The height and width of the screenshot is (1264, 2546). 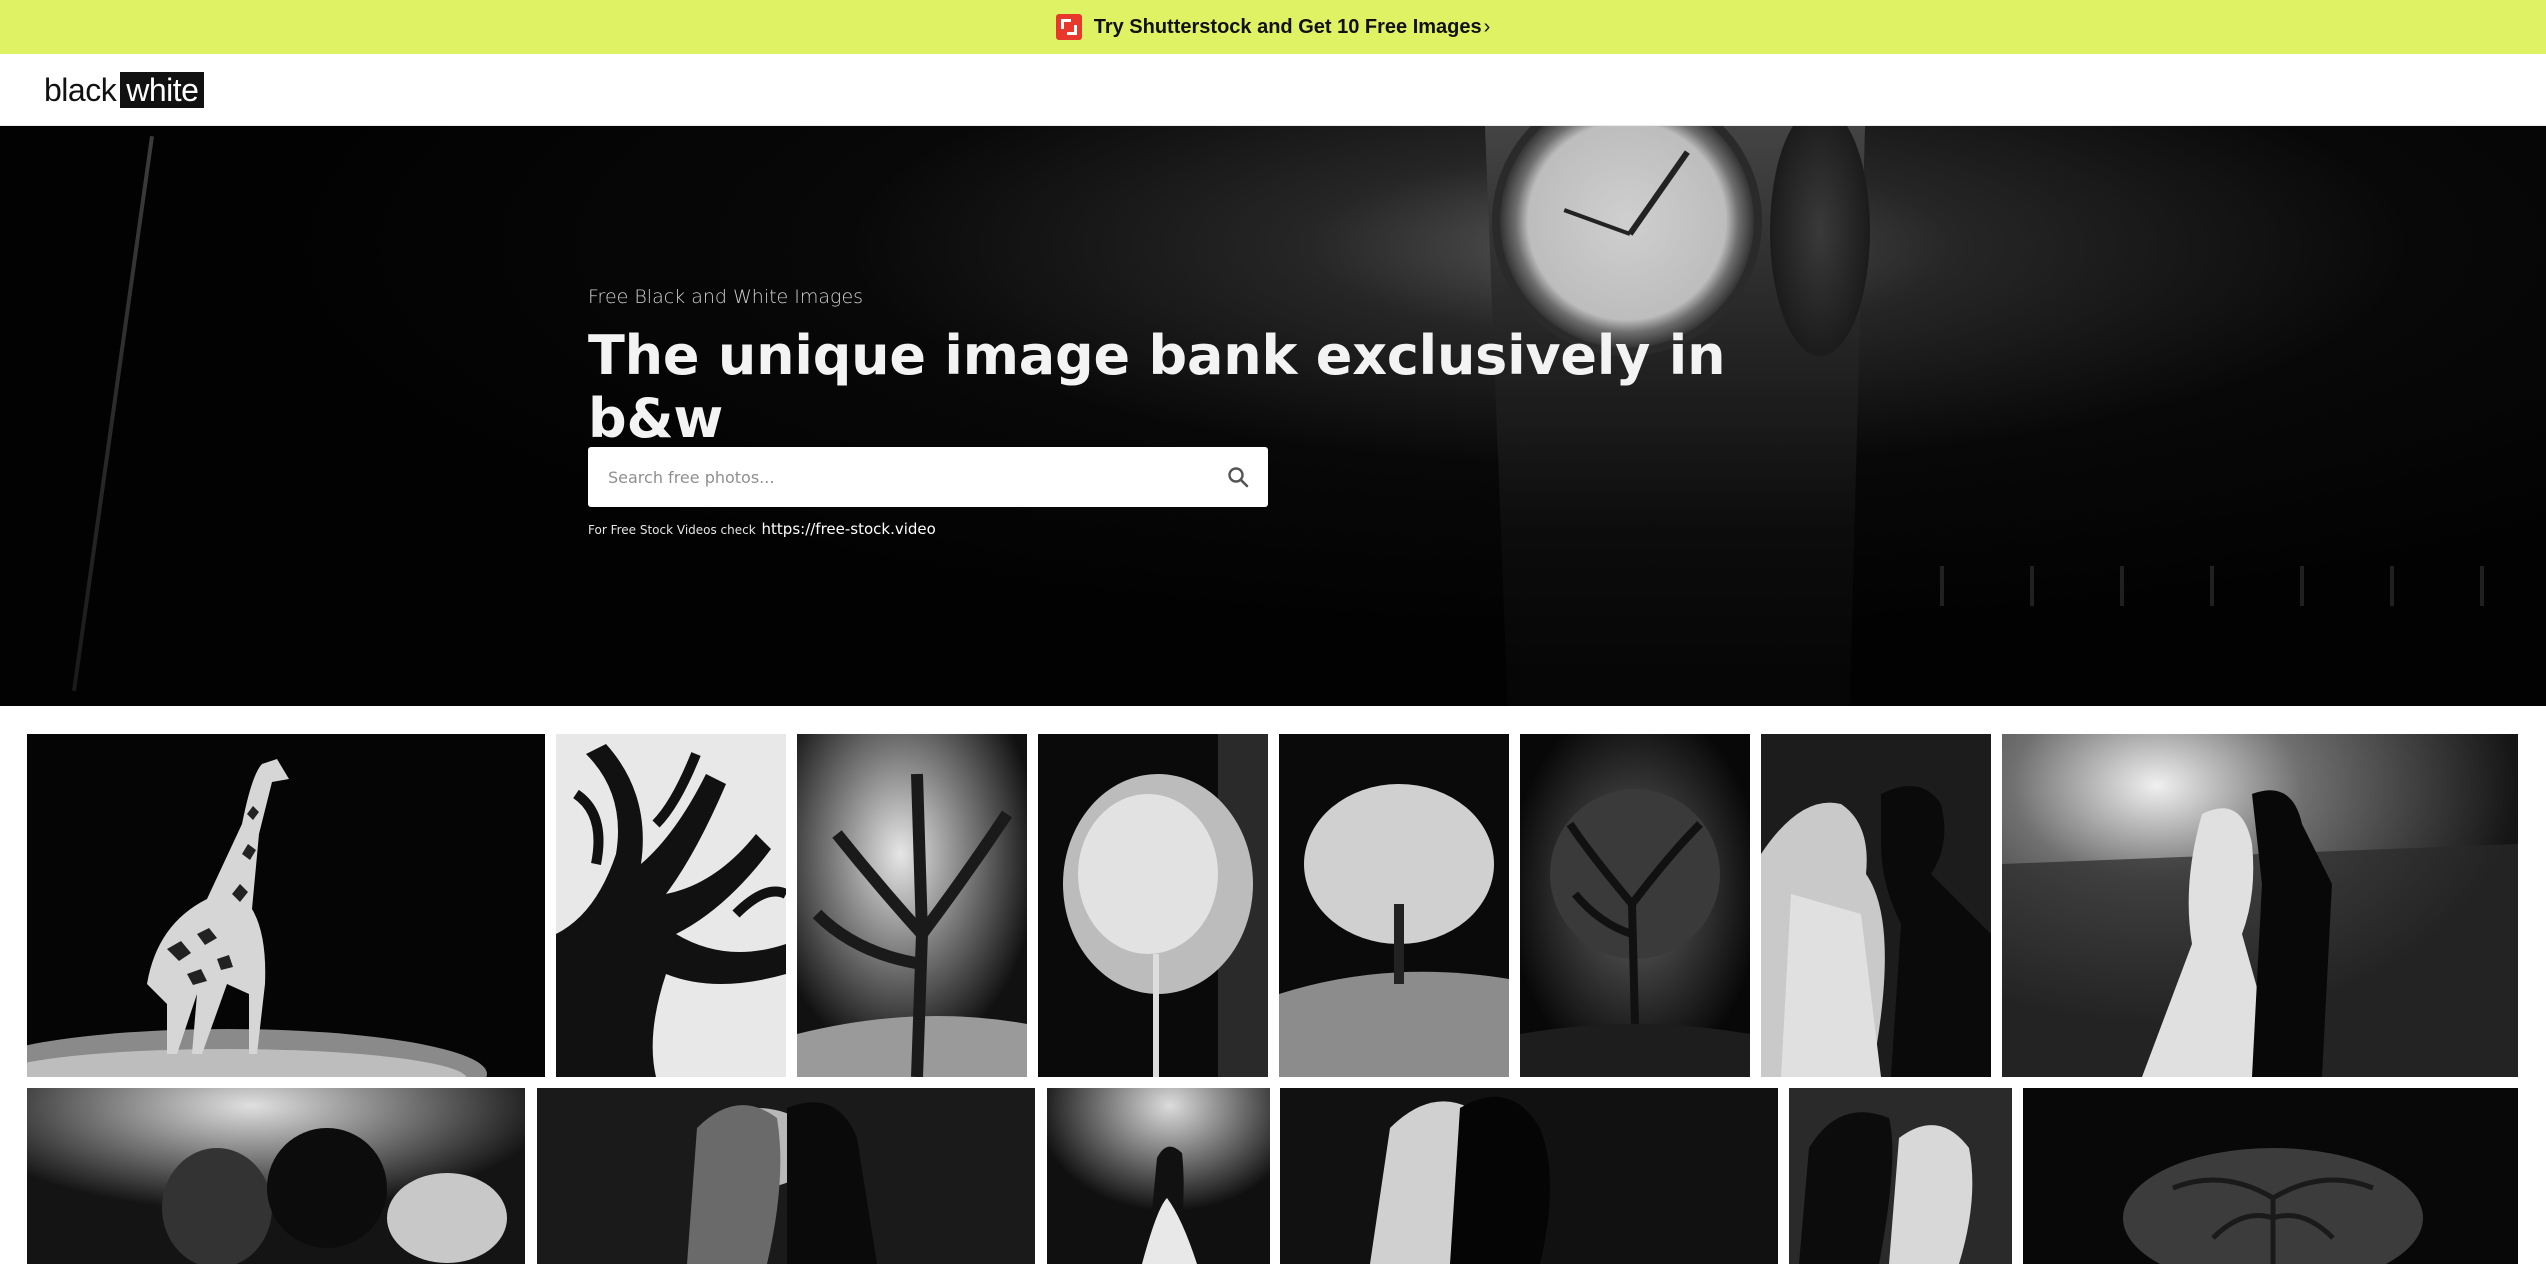 I want to click on gallery-item-wedding-dance, so click(x=2260, y=905).